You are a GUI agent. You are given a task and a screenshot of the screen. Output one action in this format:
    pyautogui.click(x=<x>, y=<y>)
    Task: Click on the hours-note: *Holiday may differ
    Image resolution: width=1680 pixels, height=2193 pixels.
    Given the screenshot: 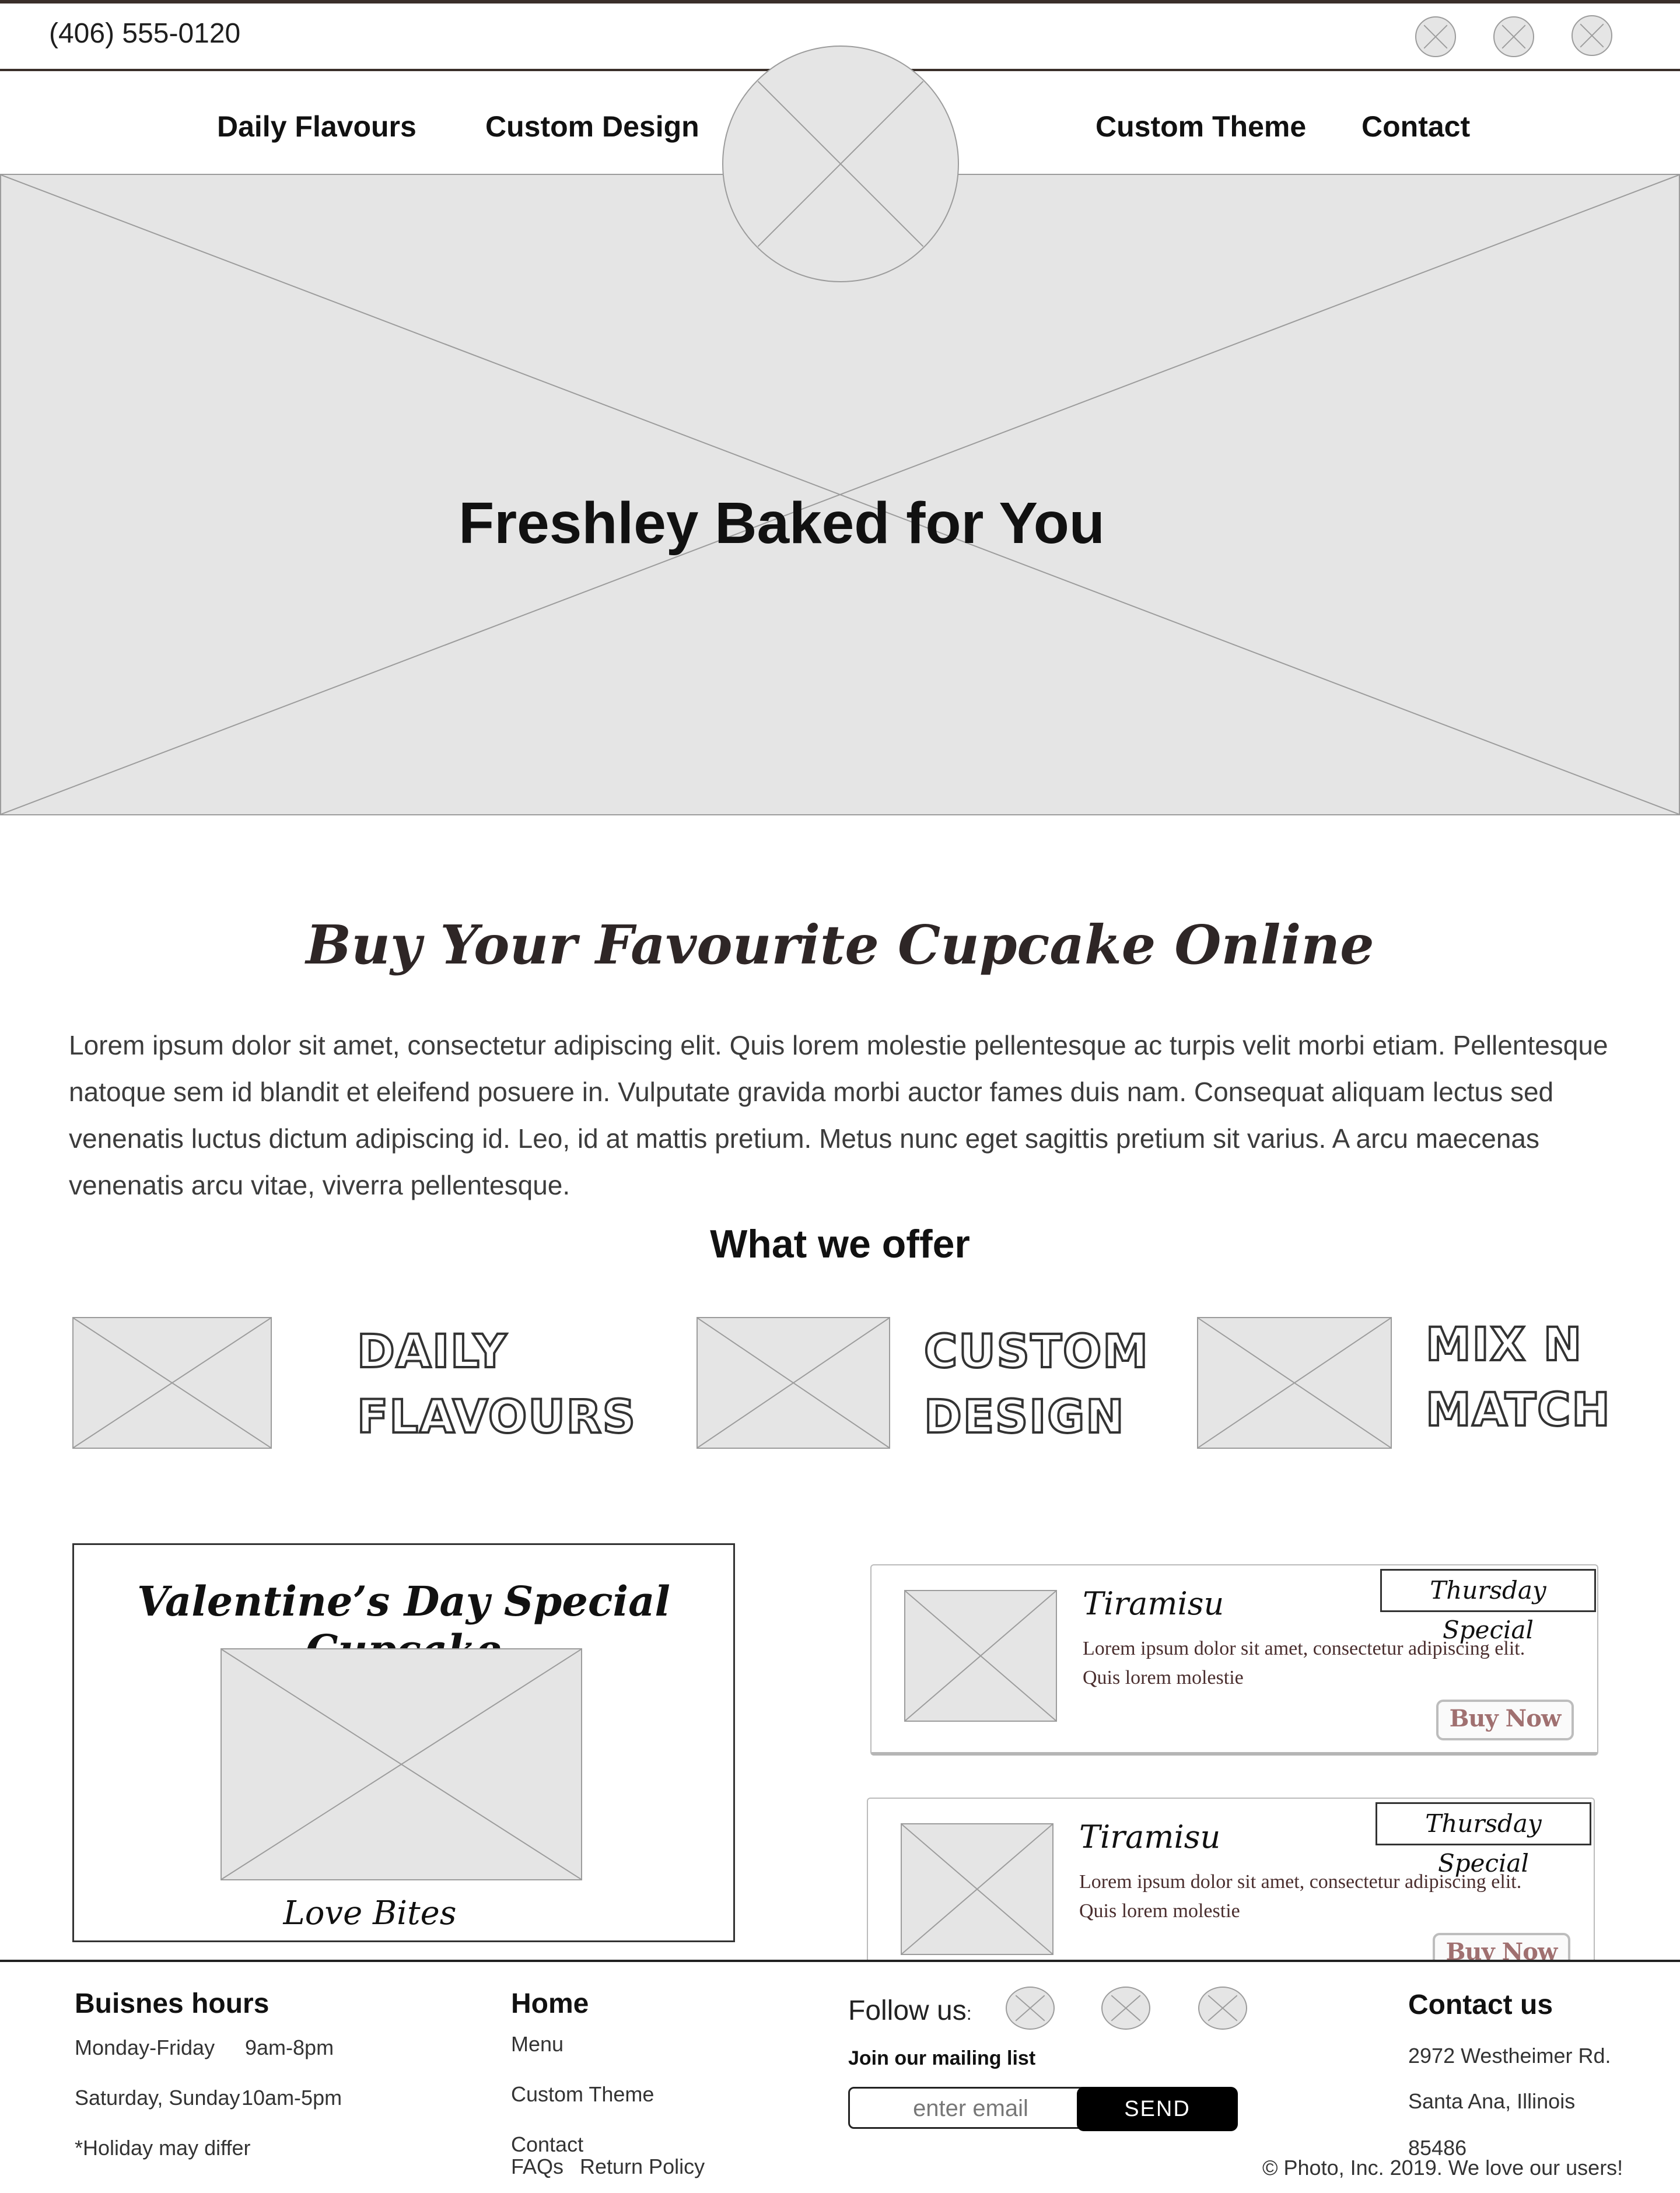 What is the action you would take?
    pyautogui.click(x=163, y=2148)
    